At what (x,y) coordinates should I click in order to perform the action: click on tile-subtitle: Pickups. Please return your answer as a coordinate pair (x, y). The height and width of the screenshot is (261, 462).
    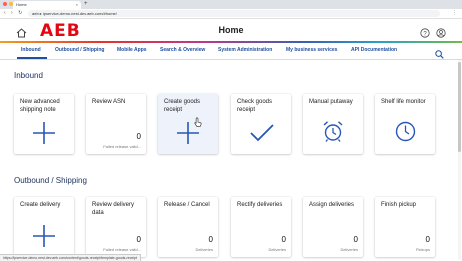
    Looking at the image, I should click on (422, 249).